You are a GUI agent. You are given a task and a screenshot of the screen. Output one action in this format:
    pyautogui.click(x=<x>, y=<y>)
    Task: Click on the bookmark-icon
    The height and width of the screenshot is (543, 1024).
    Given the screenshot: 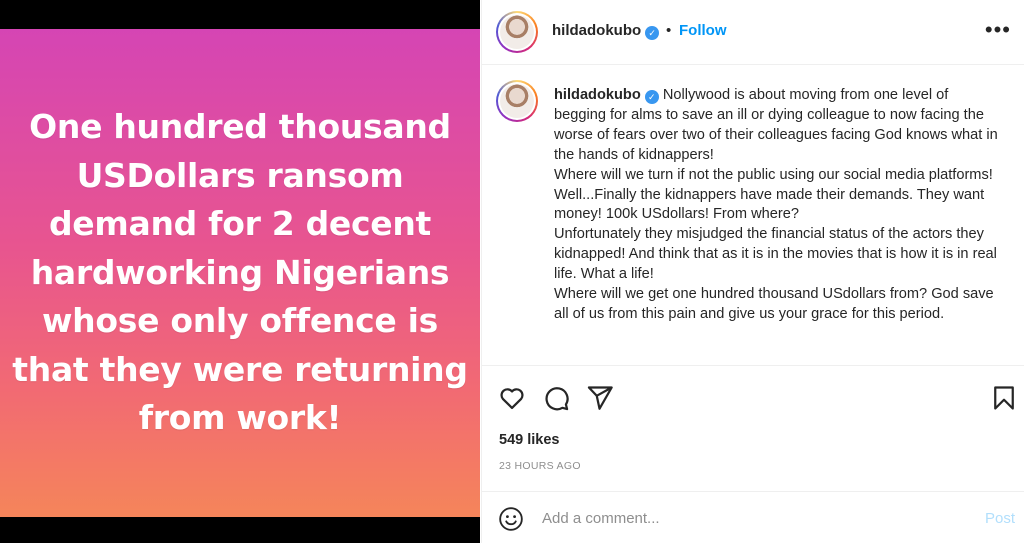 What is the action you would take?
    pyautogui.click(x=1004, y=398)
    